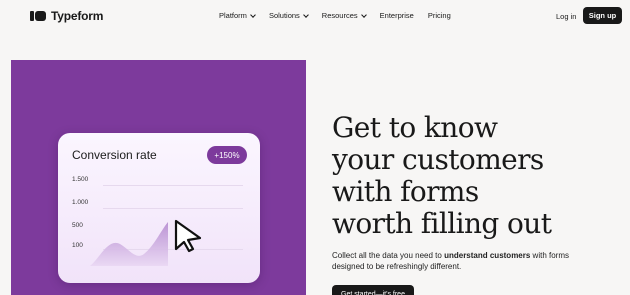 This screenshot has width=630, height=295. Describe the element at coordinates (129, 244) in the screenshot. I see `area-series` at that location.